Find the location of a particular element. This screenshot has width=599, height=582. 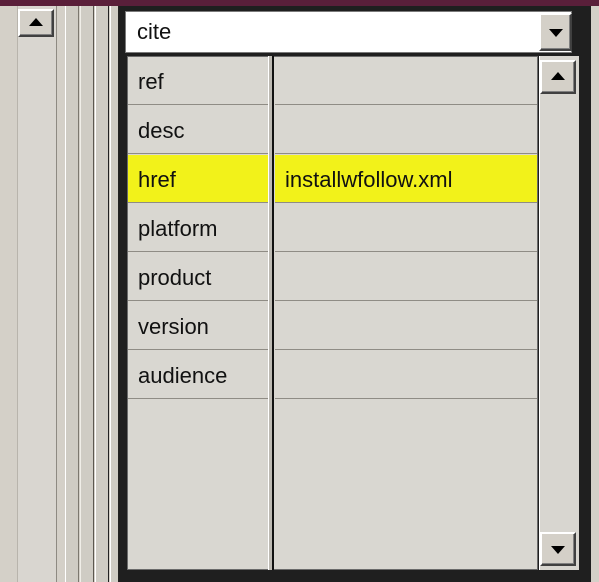

arrow-down-icon is located at coordinates (558, 550).